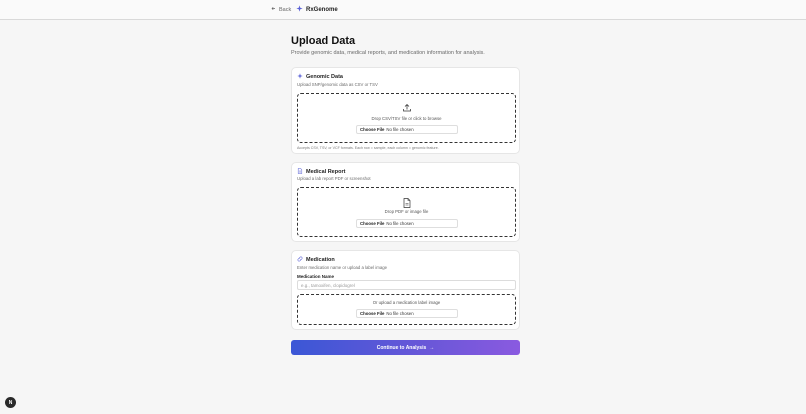  I want to click on back-label: Back, so click(285, 9).